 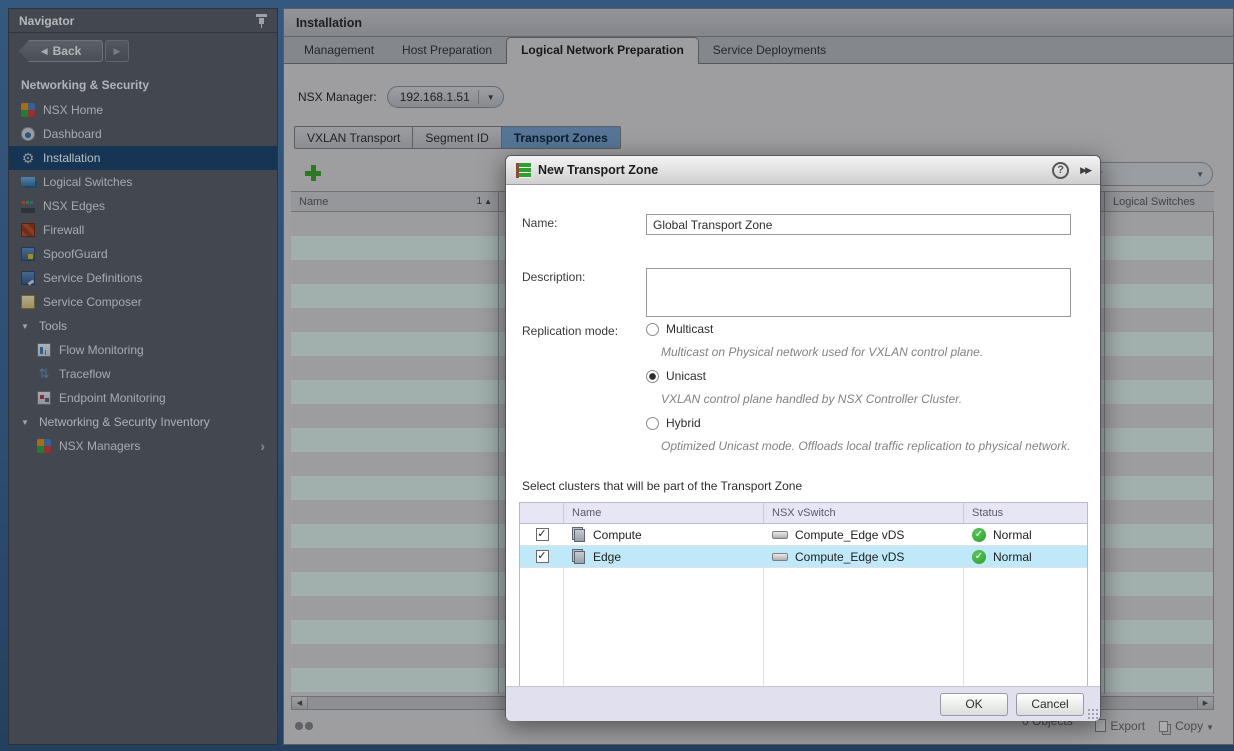 I want to click on radio-multicast: Multicast, so click(x=679, y=329).